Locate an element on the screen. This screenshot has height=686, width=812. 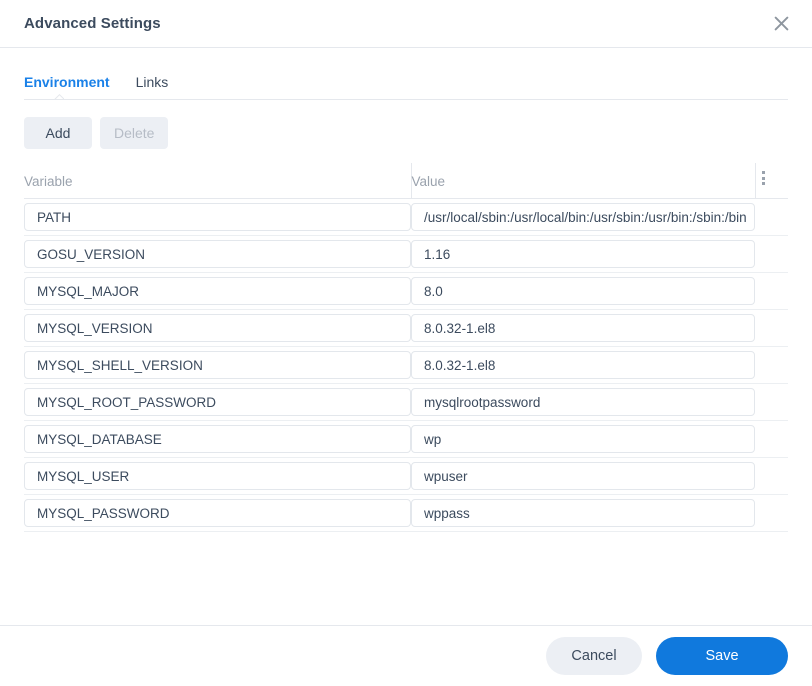
tab-environment-label: Environment is located at coordinates (67, 82).